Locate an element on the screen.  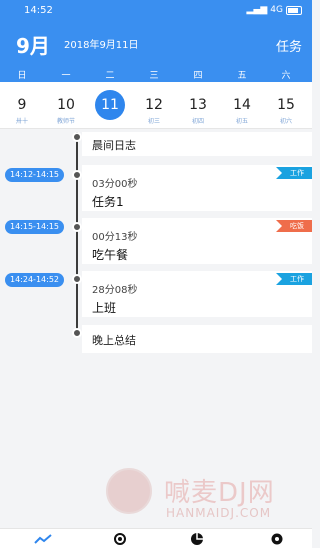
day-number: 10 is located at coordinates (66, 105).